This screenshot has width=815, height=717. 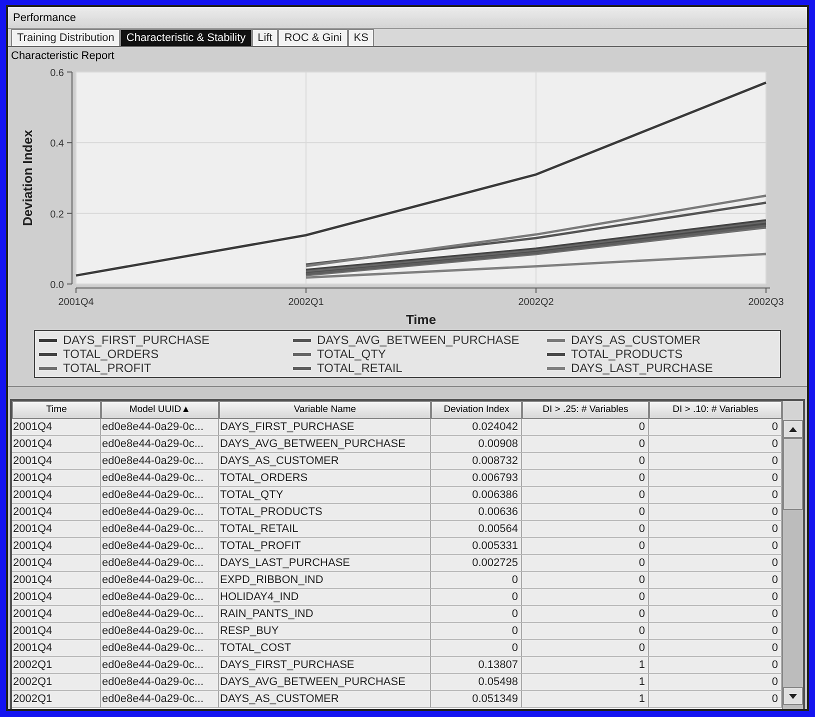 What do you see at coordinates (476, 512) in the screenshot?
I see `table-cell: 0.00636` at bounding box center [476, 512].